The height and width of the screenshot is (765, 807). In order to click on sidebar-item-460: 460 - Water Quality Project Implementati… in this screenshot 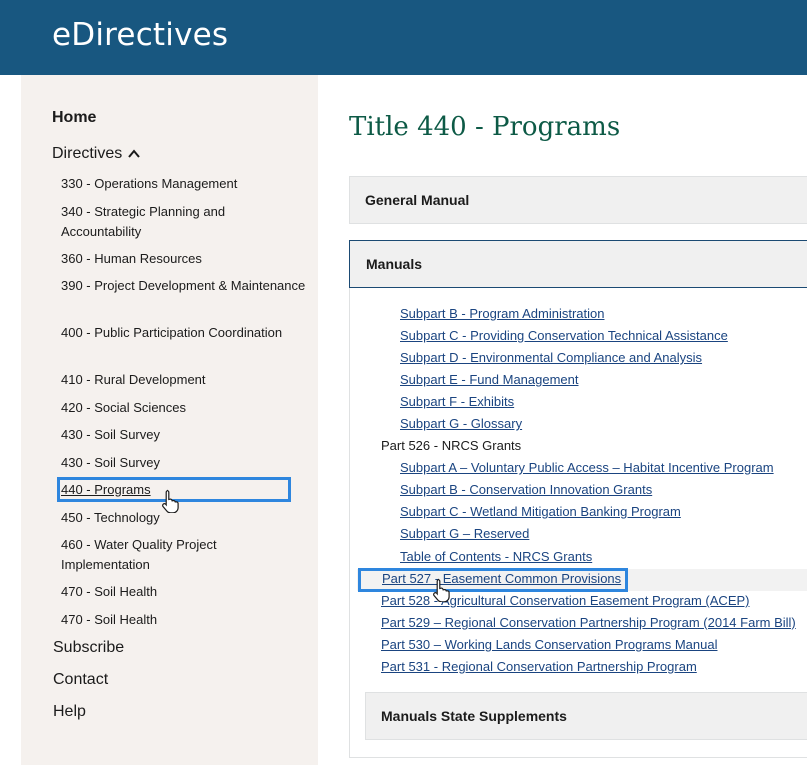, I will do `click(183, 555)`.